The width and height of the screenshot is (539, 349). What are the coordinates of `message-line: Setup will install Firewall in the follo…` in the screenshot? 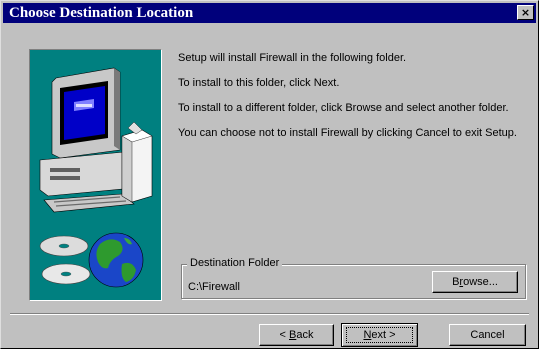 It's located at (292, 58).